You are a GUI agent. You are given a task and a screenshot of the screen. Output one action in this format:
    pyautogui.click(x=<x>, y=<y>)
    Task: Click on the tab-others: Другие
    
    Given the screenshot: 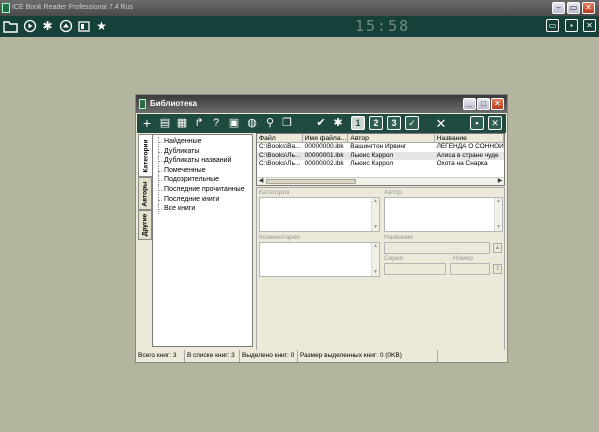 What is the action you would take?
    pyautogui.click(x=145, y=225)
    